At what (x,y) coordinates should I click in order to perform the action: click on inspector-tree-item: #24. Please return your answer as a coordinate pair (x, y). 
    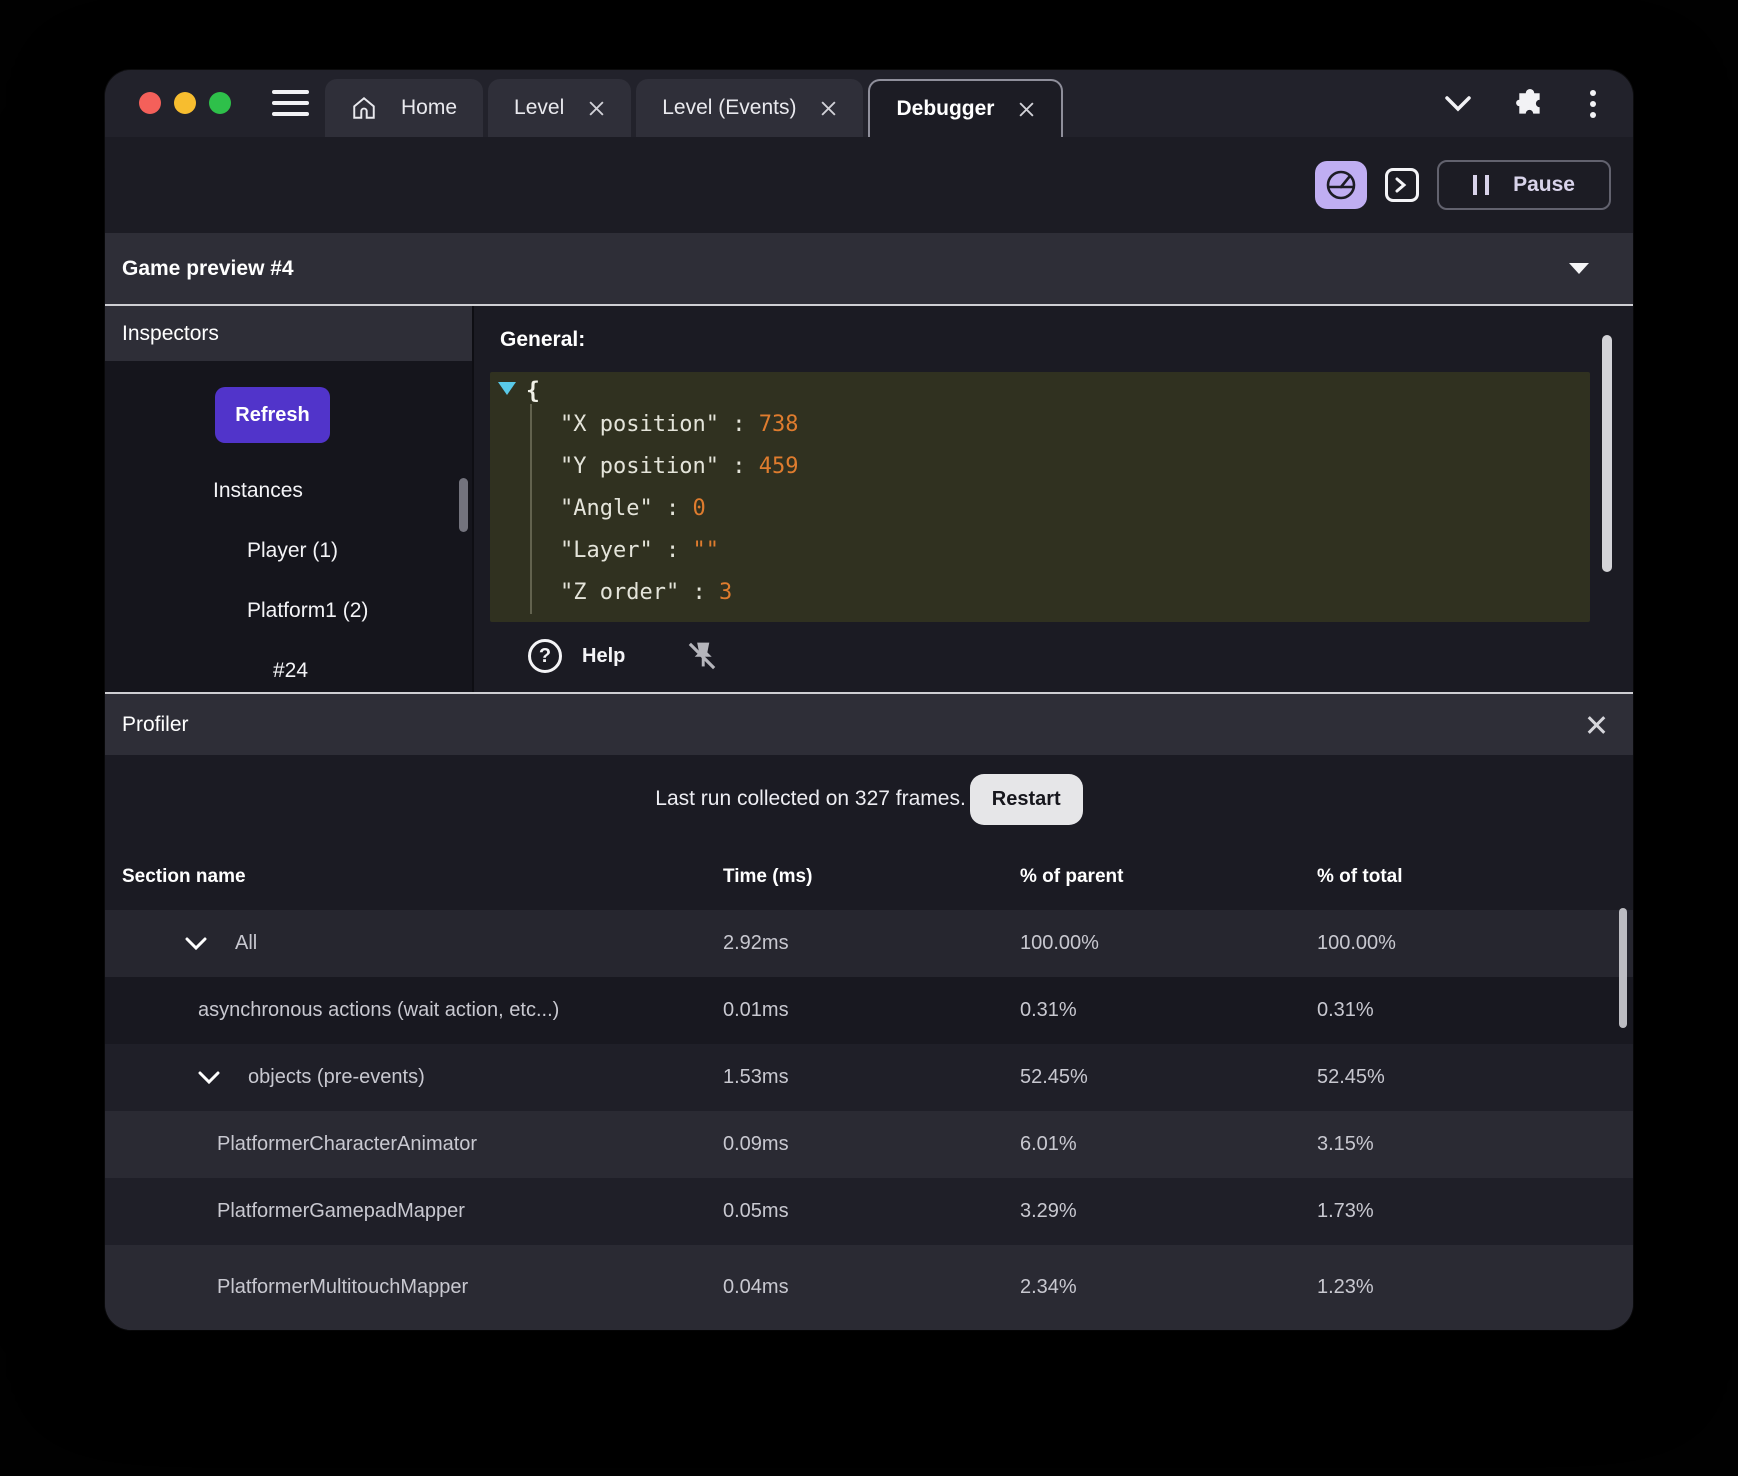
    Looking at the image, I should click on (288, 671).